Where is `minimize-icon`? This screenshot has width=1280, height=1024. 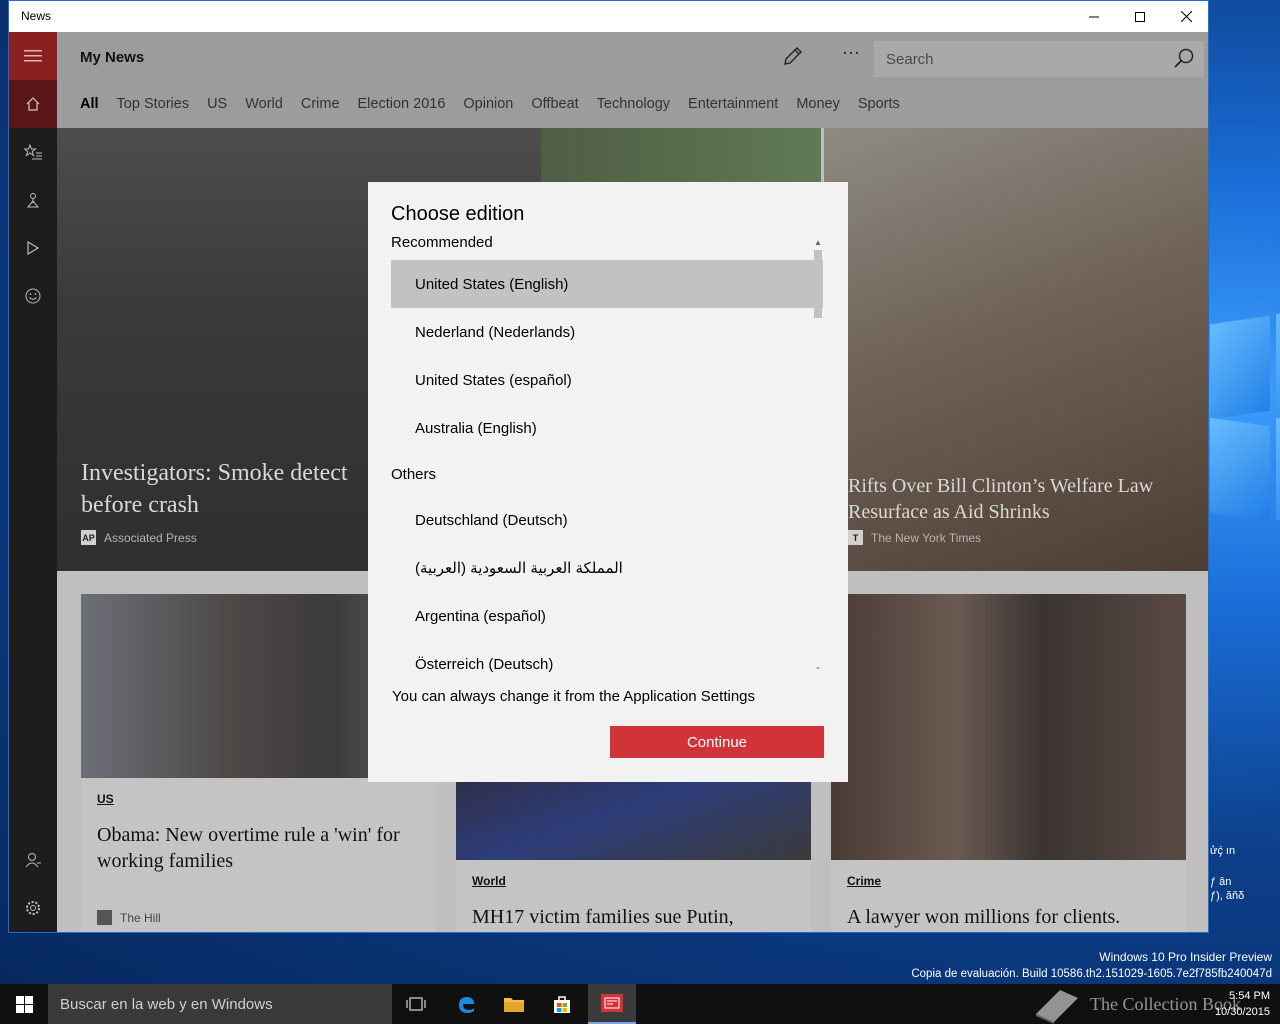
minimize-icon is located at coordinates (1094, 16).